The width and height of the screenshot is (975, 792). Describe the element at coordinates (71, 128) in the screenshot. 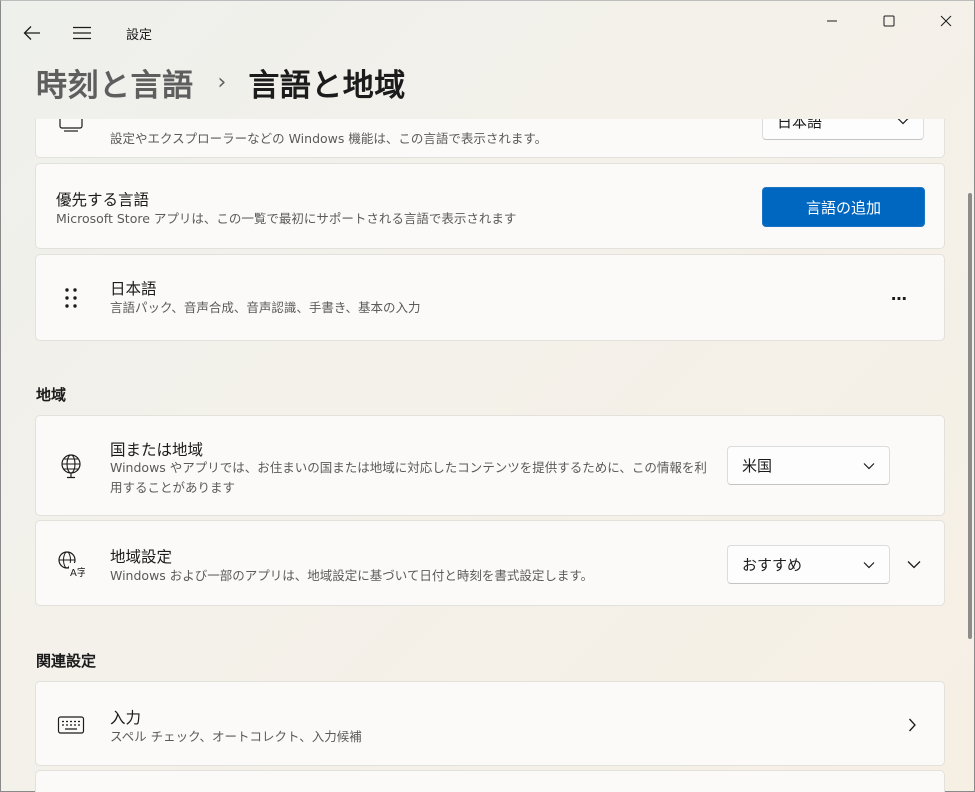

I see `display-language-icon` at that location.